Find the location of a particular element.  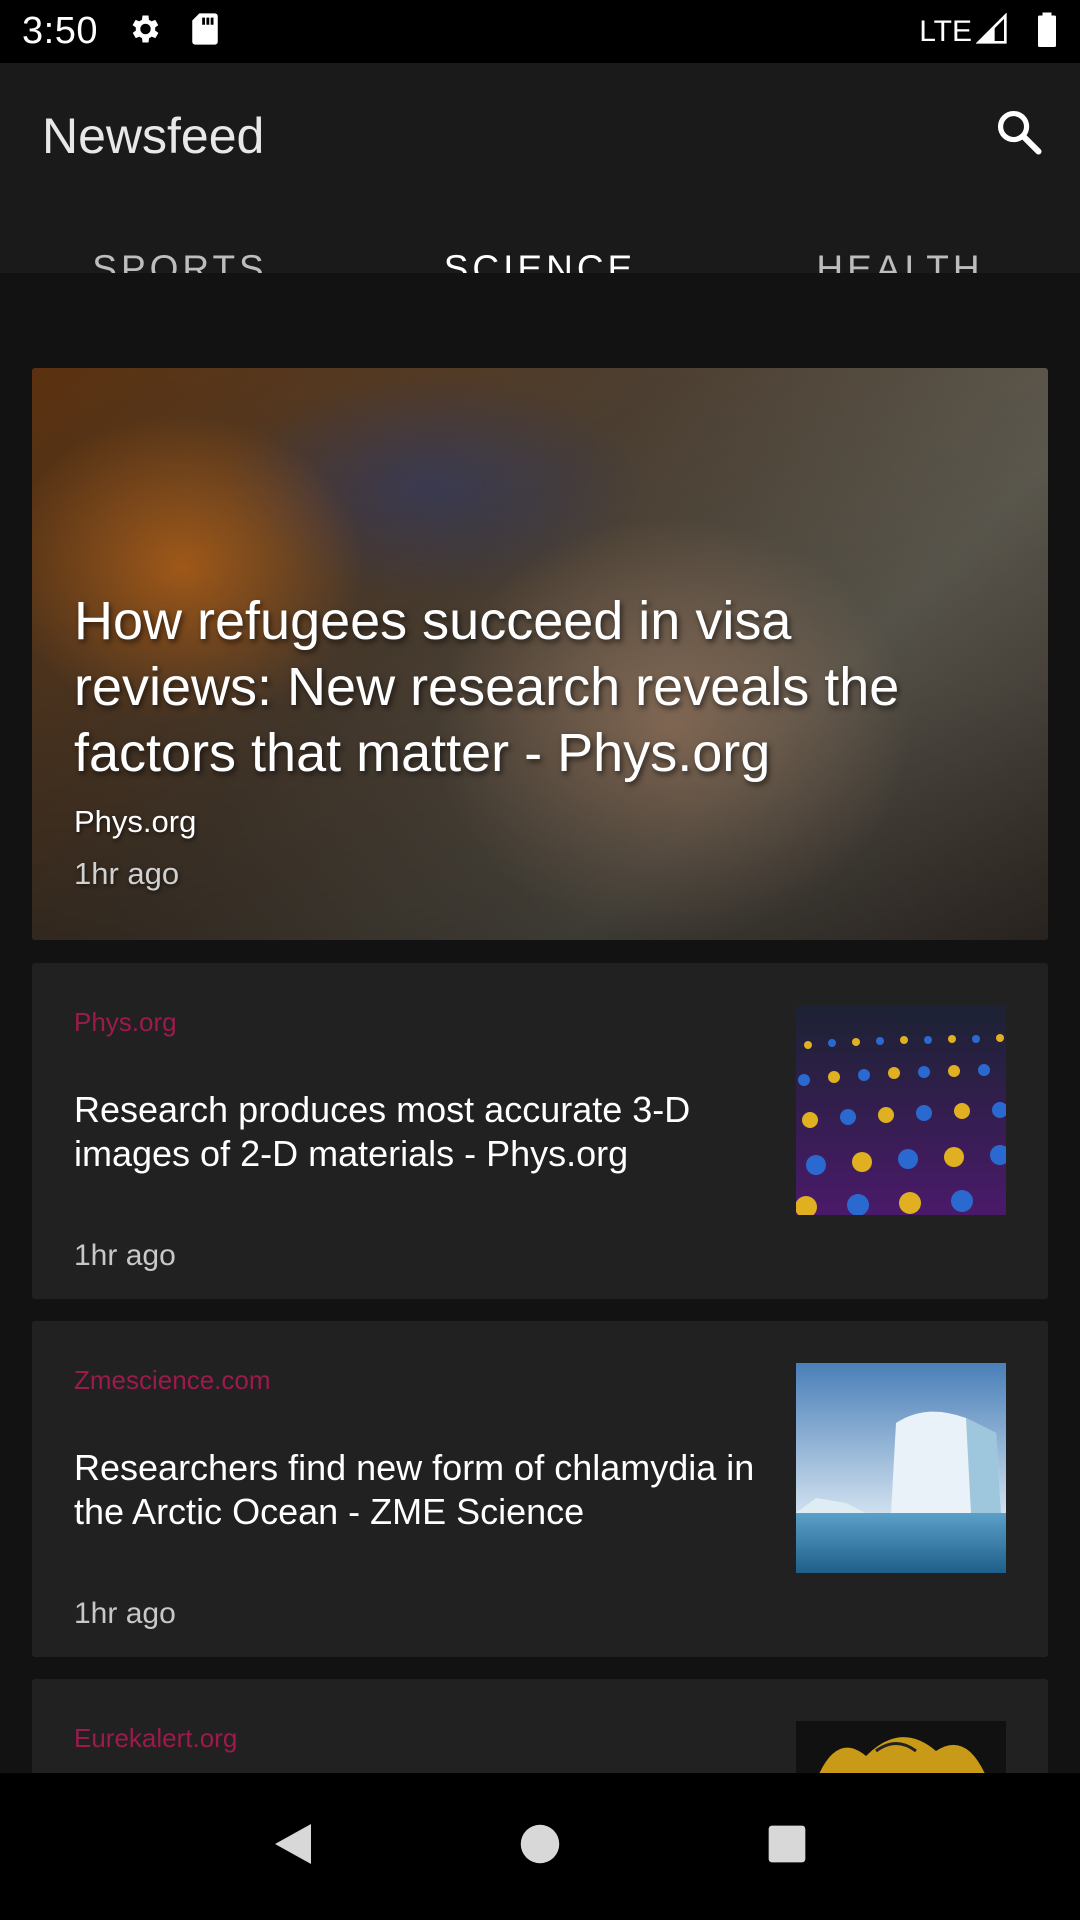

search-icon is located at coordinates (1019, 134).